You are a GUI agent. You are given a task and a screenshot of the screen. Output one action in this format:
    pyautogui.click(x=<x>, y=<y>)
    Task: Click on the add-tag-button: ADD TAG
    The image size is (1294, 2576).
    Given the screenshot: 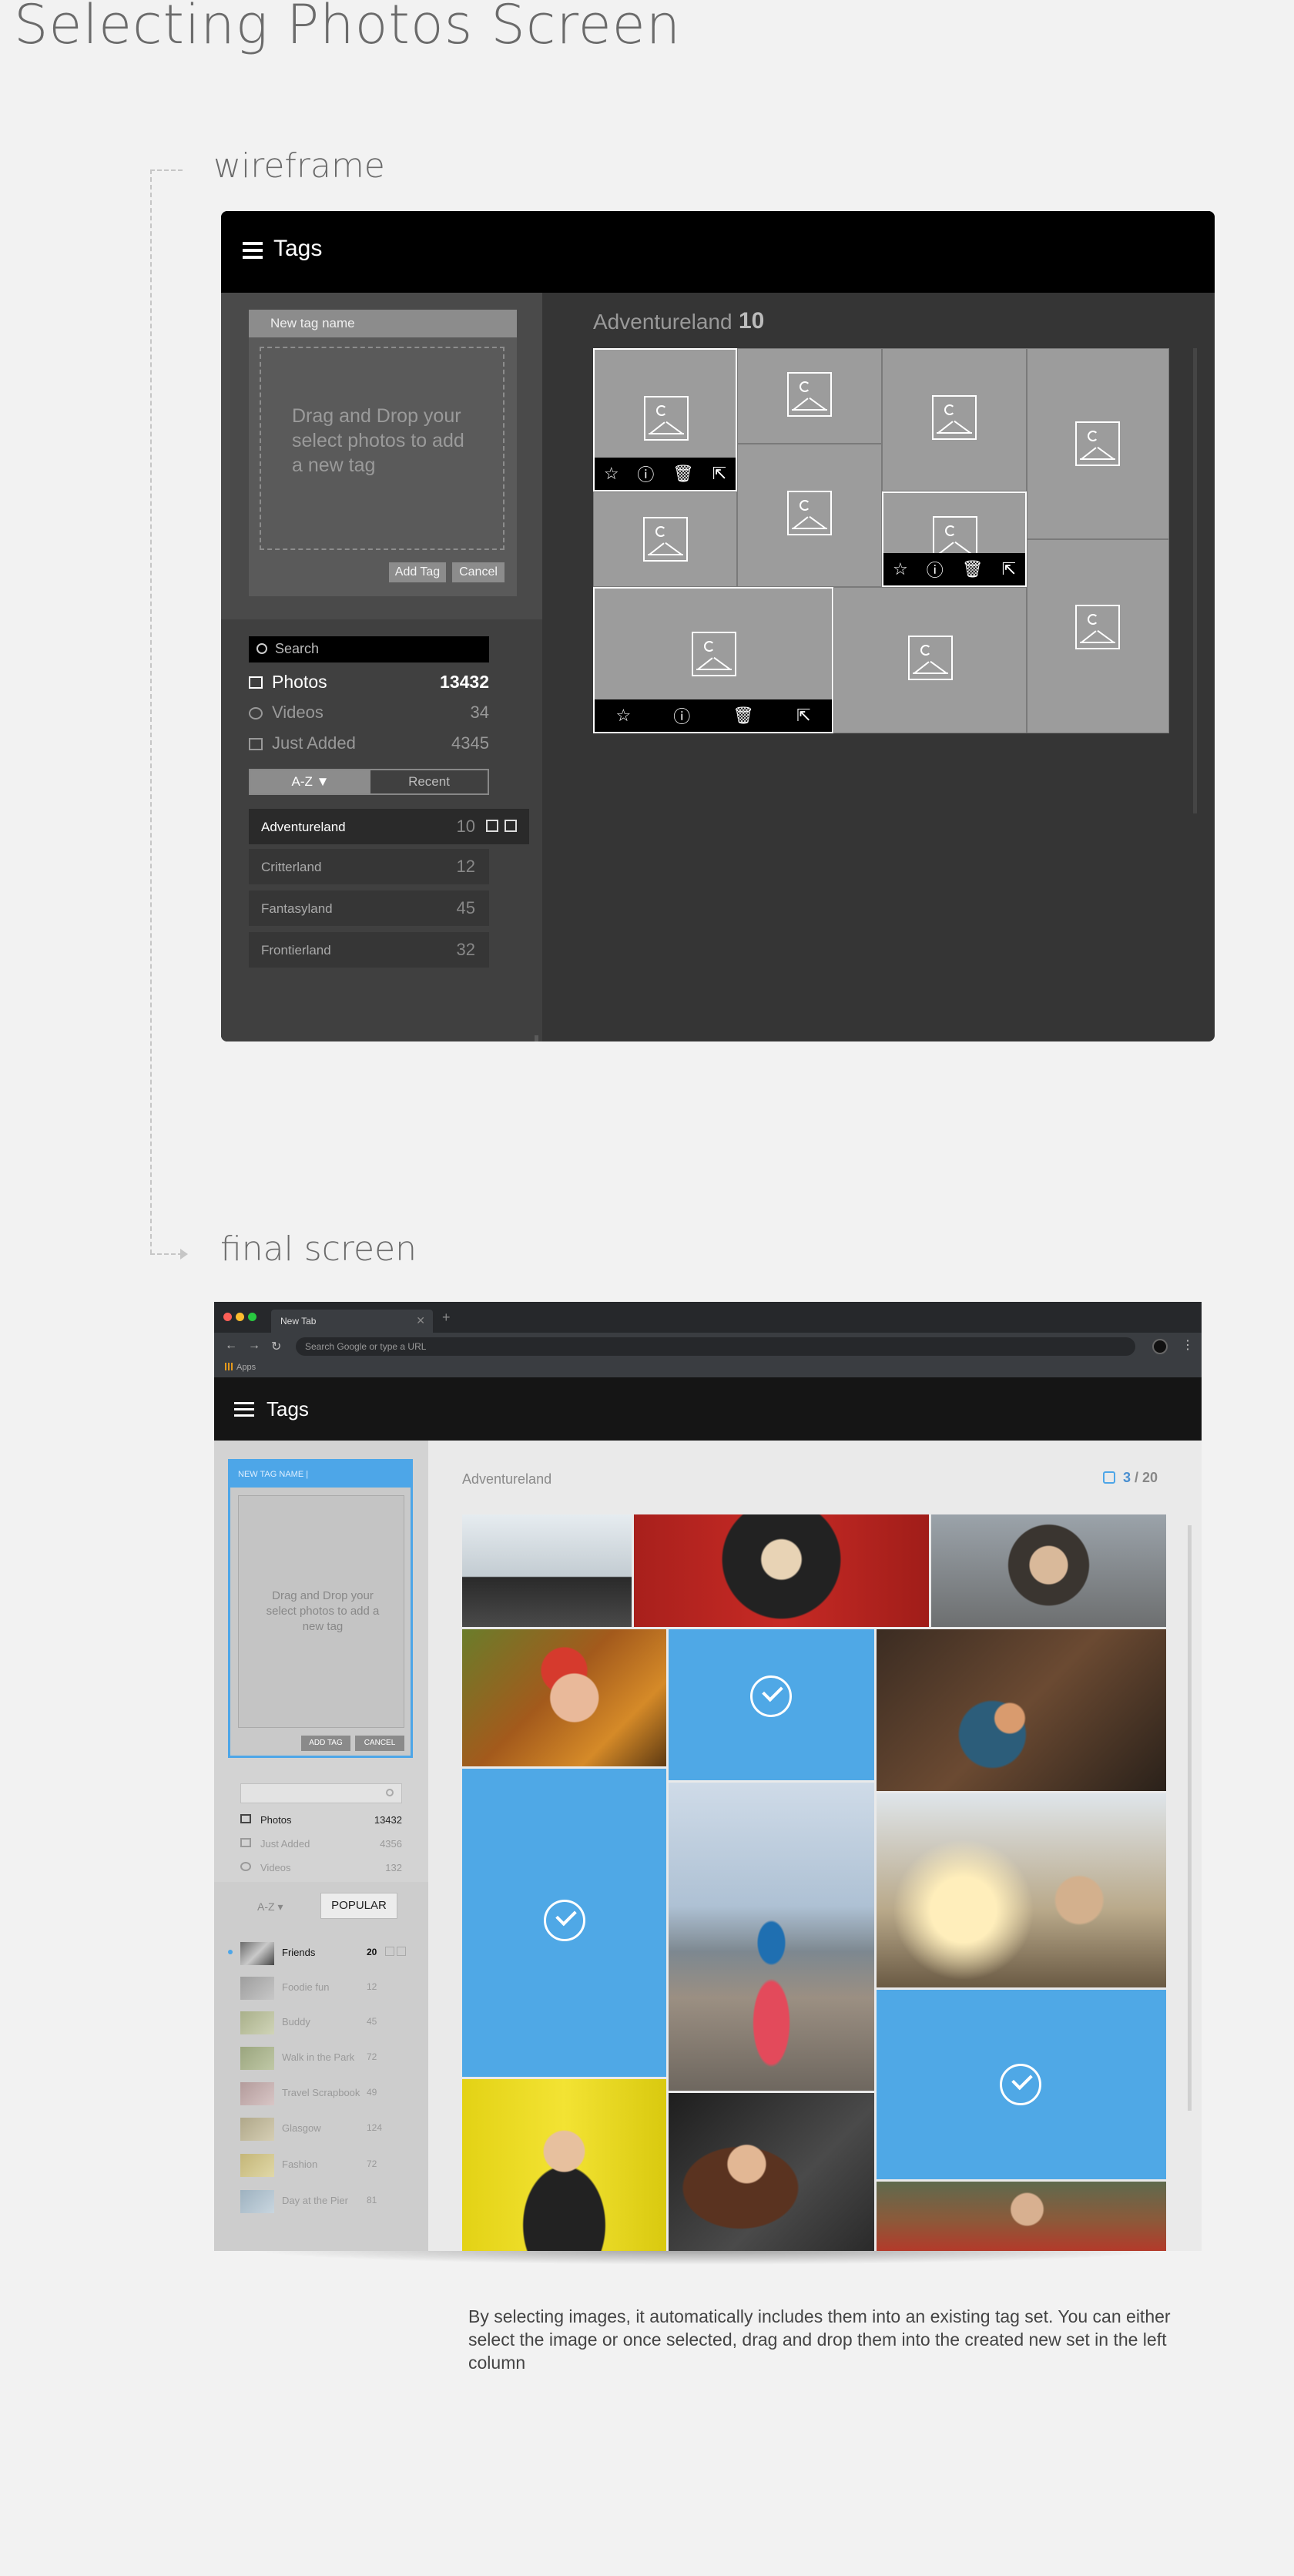 What is the action you would take?
    pyautogui.click(x=325, y=1743)
    